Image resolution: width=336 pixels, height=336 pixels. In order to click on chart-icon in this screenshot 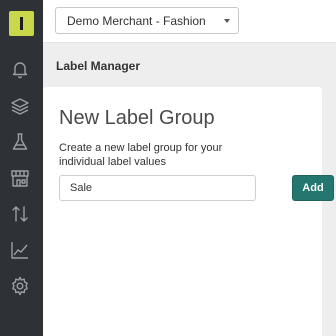, I will do `click(20, 250)`.